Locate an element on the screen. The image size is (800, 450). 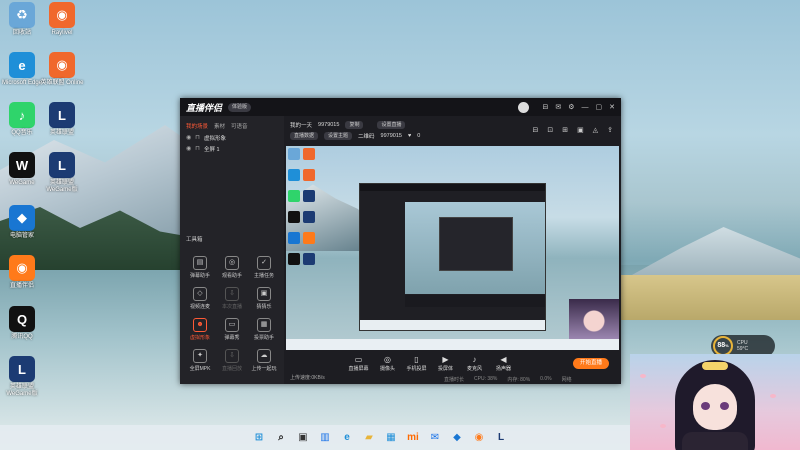
edge-icon: e is located at coordinates (347, 438).